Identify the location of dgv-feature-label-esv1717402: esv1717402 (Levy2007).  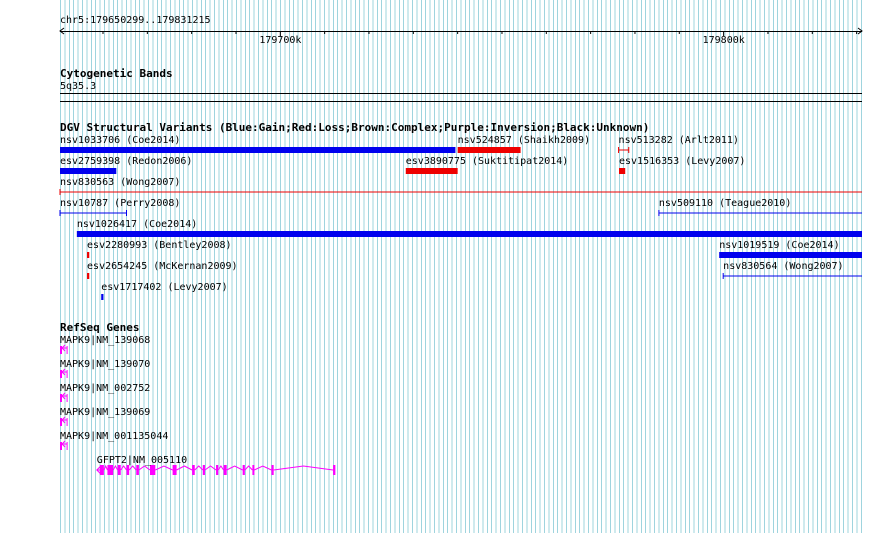
(164, 287).